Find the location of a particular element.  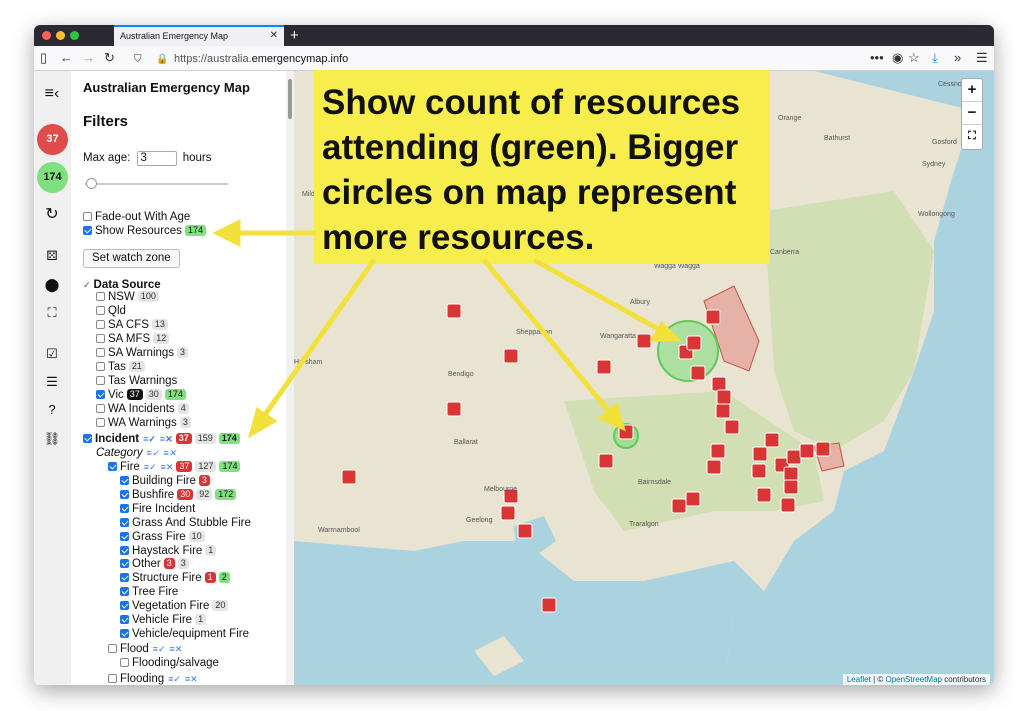

arrow-to-large-circle is located at coordinates (598, 295).